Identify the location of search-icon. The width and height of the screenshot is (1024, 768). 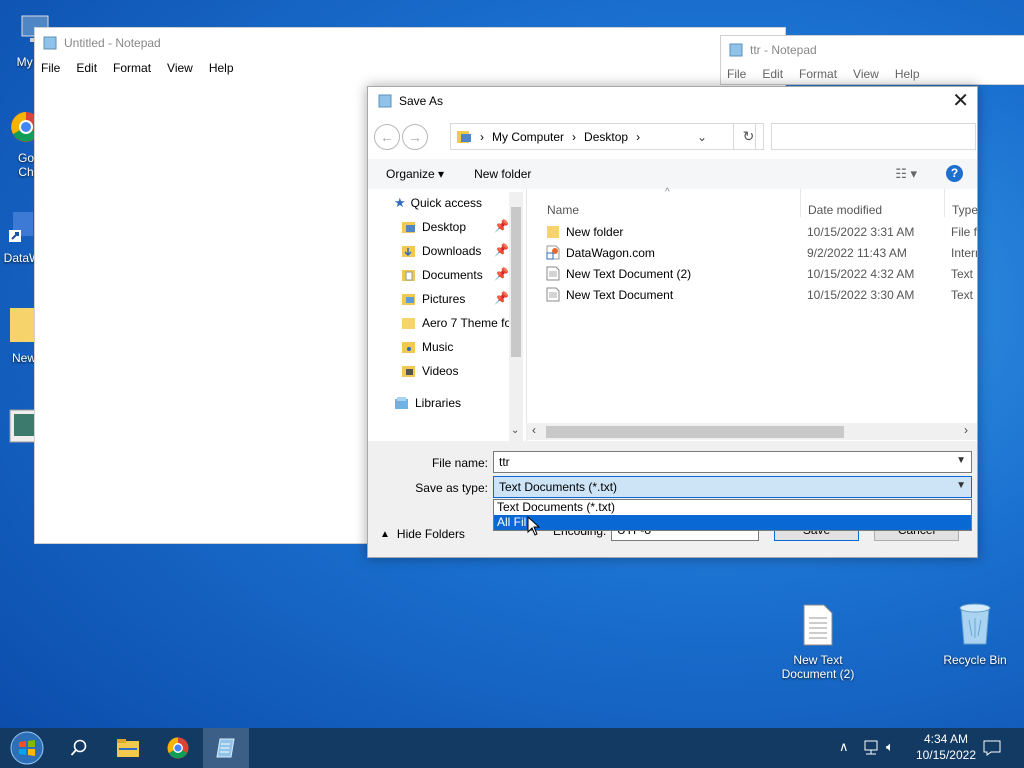
(78, 747).